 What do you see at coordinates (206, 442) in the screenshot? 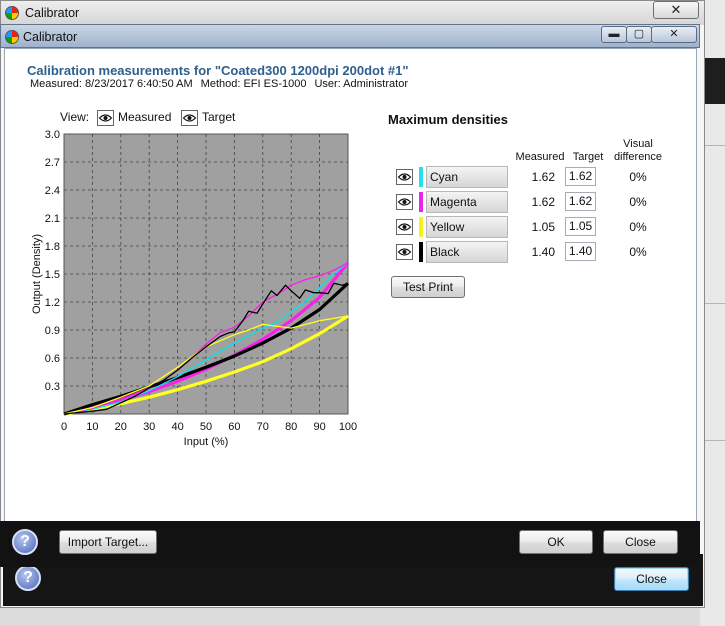
I see `x-axis-label: Input (%)` at bounding box center [206, 442].